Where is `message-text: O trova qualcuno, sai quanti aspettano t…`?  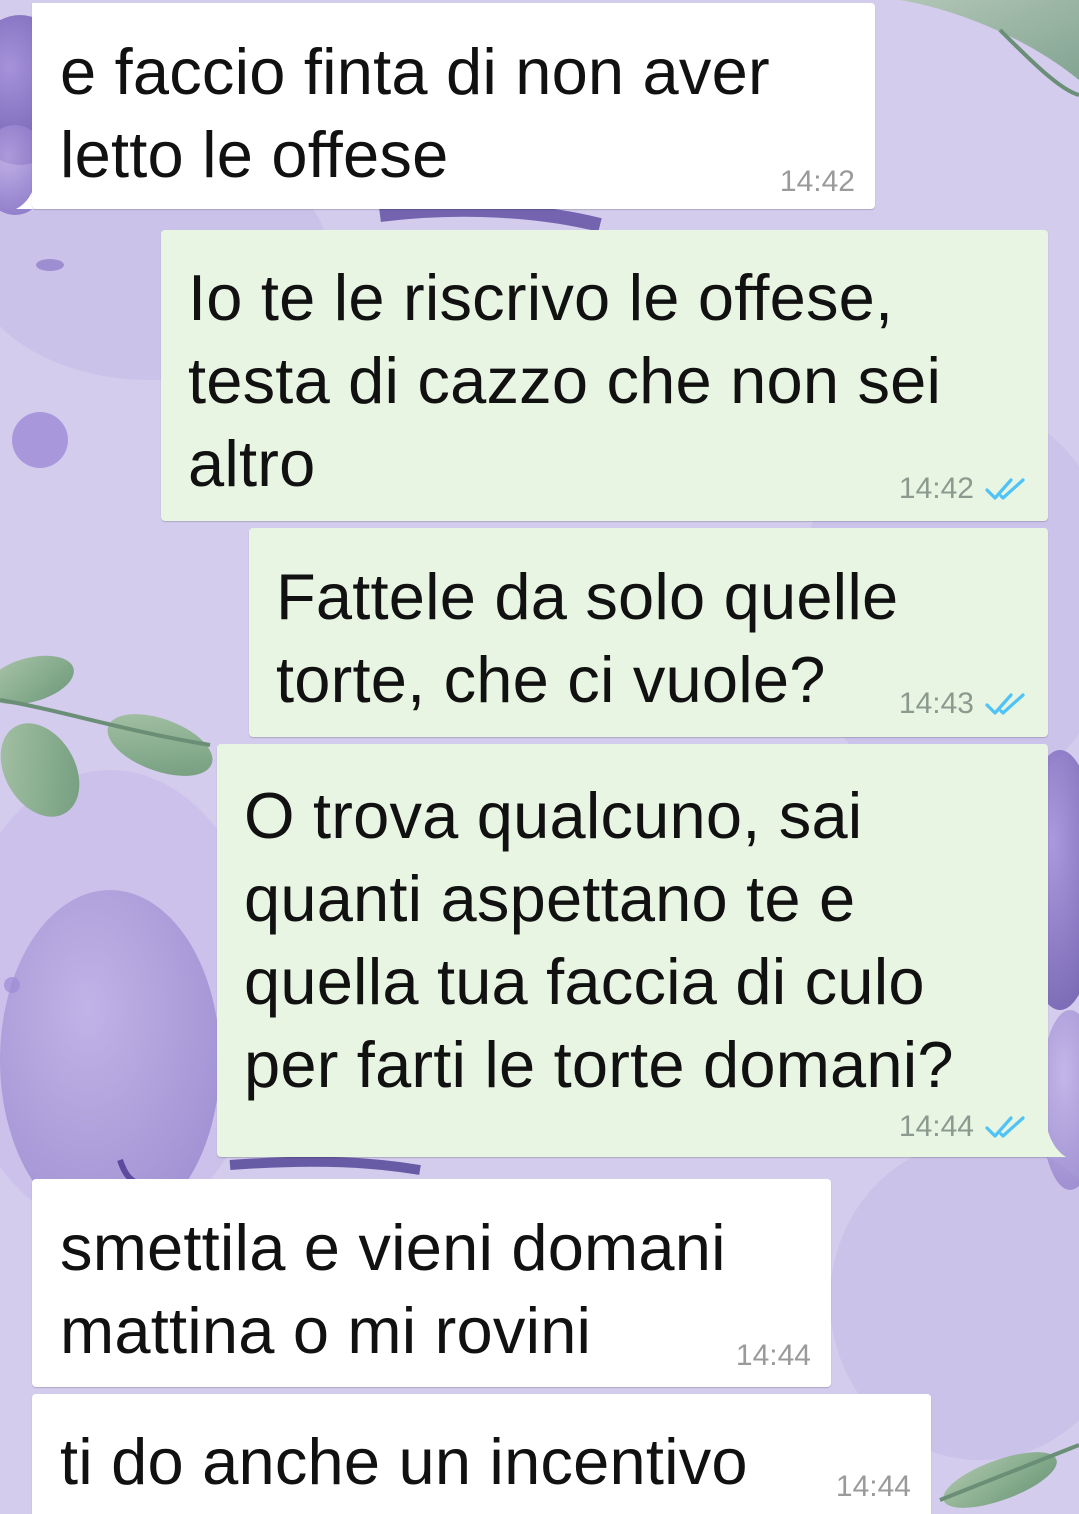 message-text: O trova qualcuno, sai quanti aspettano t… is located at coordinates (599, 940).